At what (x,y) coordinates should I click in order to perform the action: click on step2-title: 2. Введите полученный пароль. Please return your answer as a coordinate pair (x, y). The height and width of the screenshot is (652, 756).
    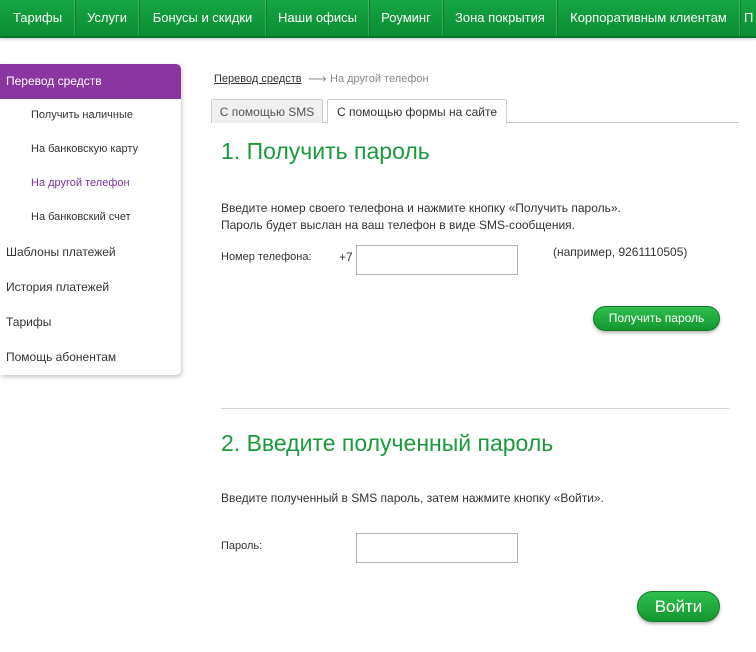
    Looking at the image, I should click on (387, 443).